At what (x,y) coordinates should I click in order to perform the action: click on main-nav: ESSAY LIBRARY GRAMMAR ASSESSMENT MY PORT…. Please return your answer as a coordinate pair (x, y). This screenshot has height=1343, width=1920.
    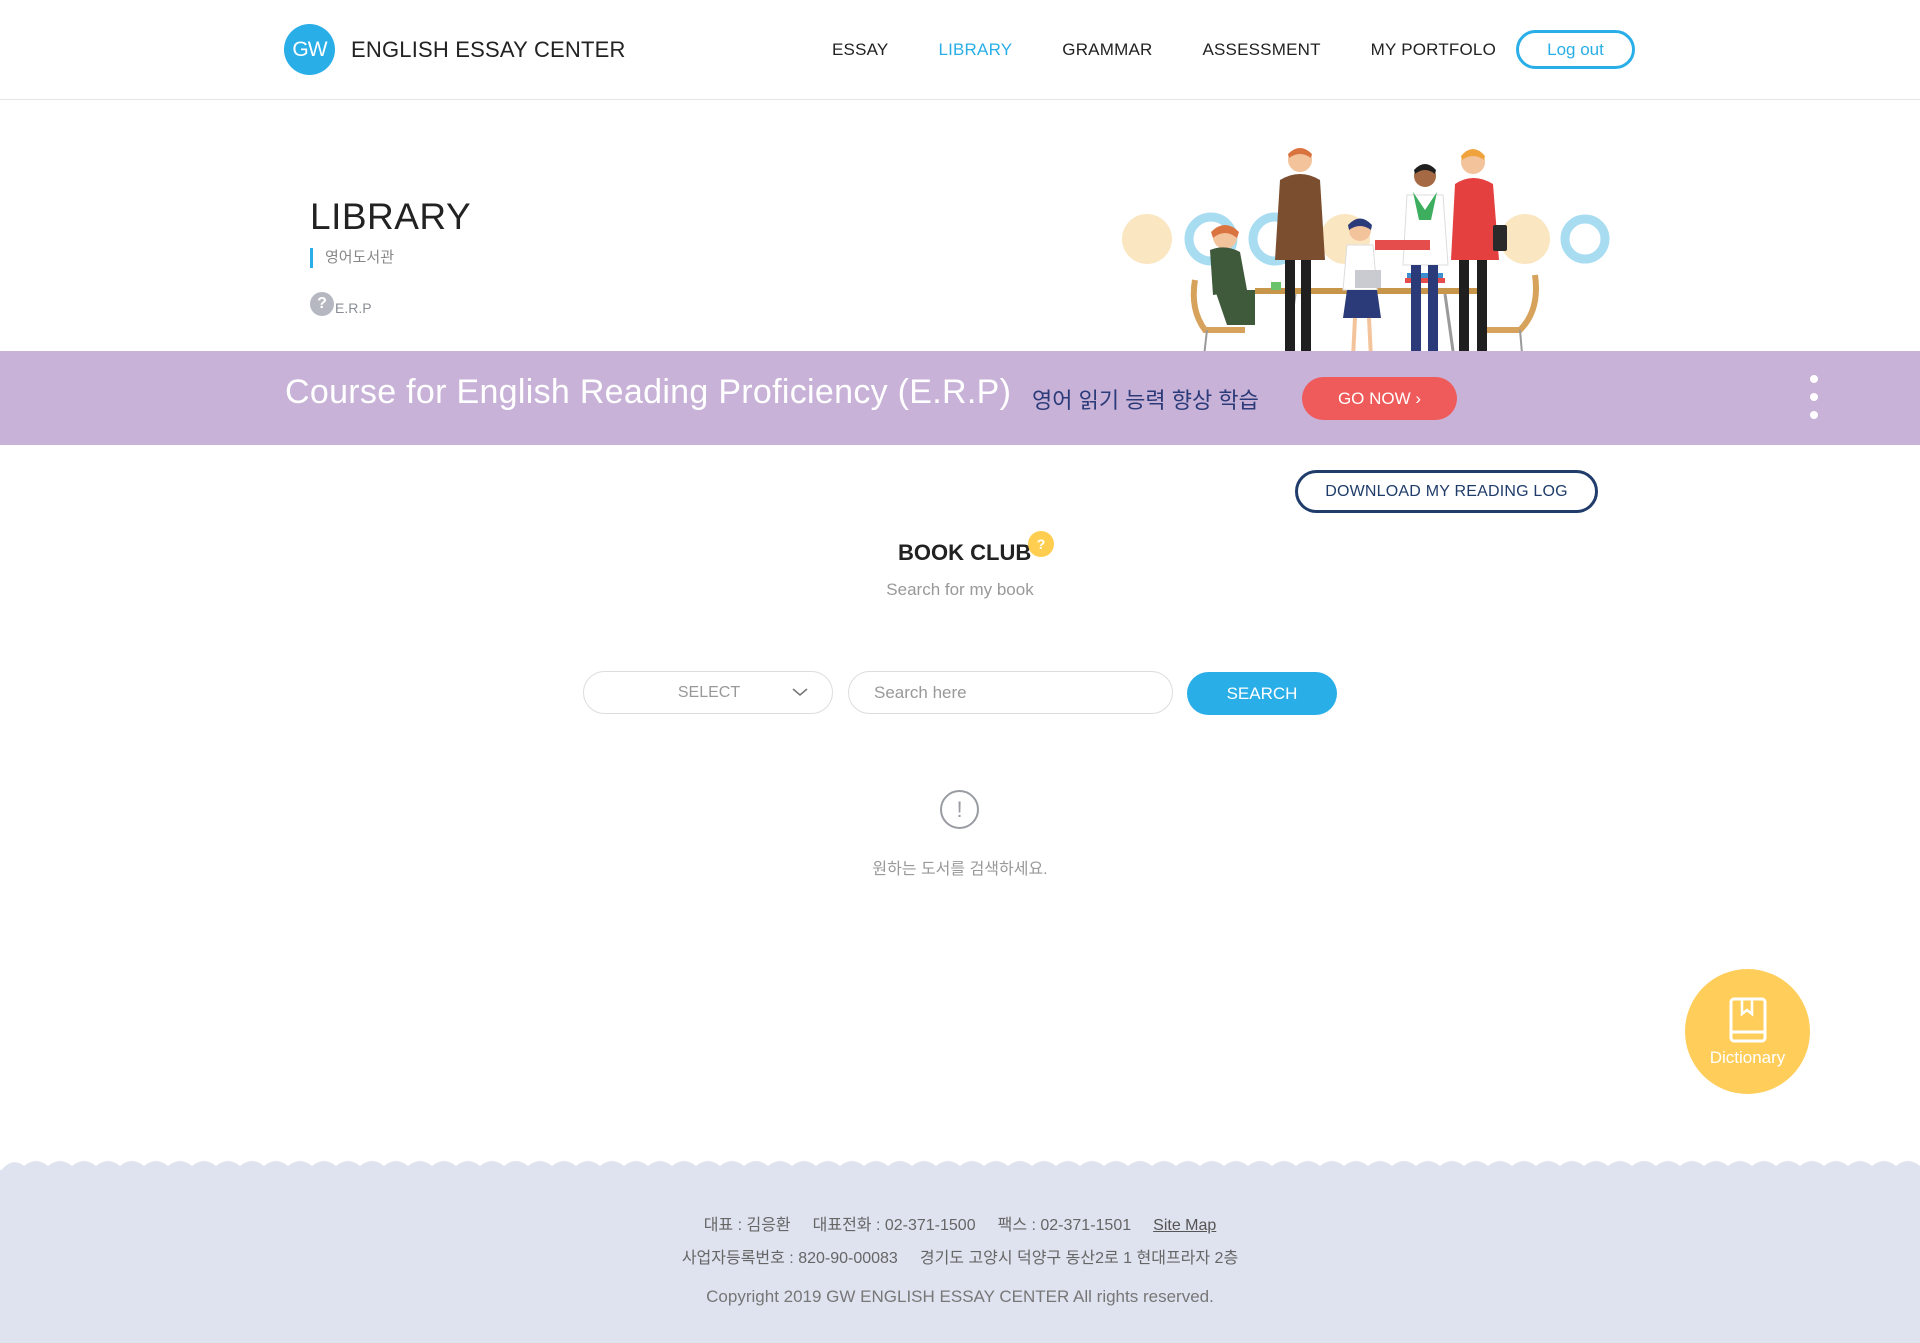
    Looking at the image, I should click on (1189, 50).